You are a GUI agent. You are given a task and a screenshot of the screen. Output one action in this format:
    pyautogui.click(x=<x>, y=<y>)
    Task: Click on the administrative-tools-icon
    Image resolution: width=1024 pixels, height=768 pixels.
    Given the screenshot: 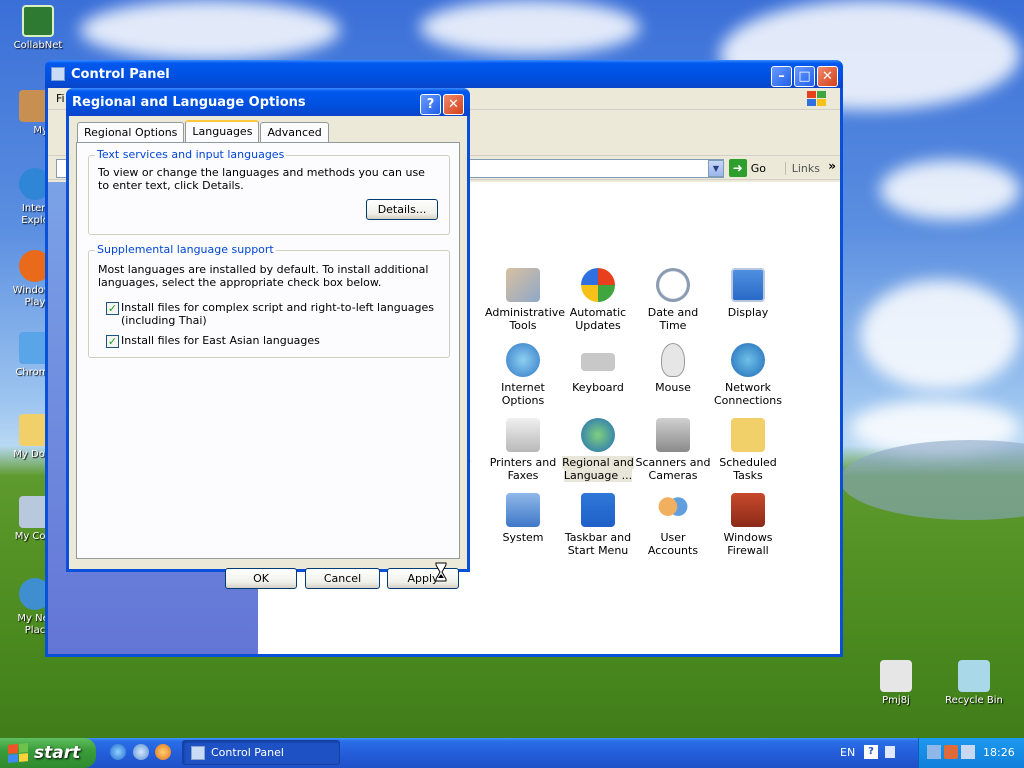 What is the action you would take?
    pyautogui.click(x=523, y=285)
    